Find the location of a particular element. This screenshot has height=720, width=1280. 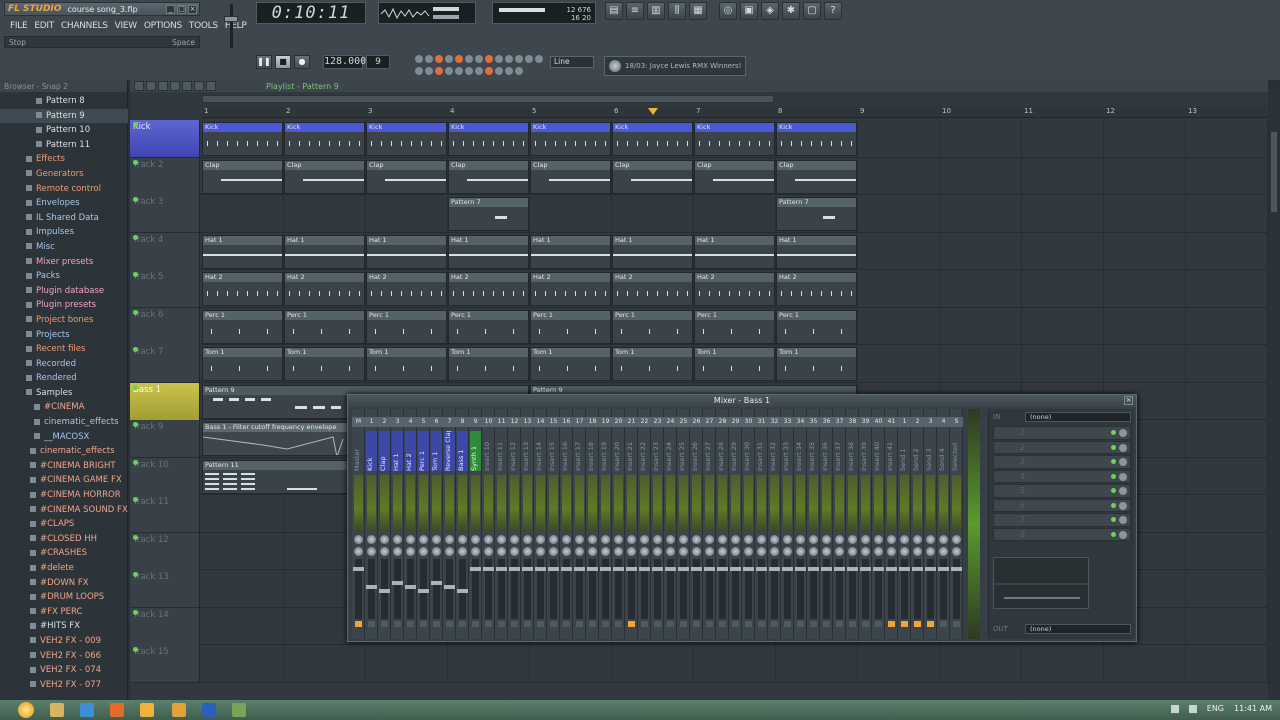

mixer-strip: 4 Send 4 is located at coordinates (943, 524).